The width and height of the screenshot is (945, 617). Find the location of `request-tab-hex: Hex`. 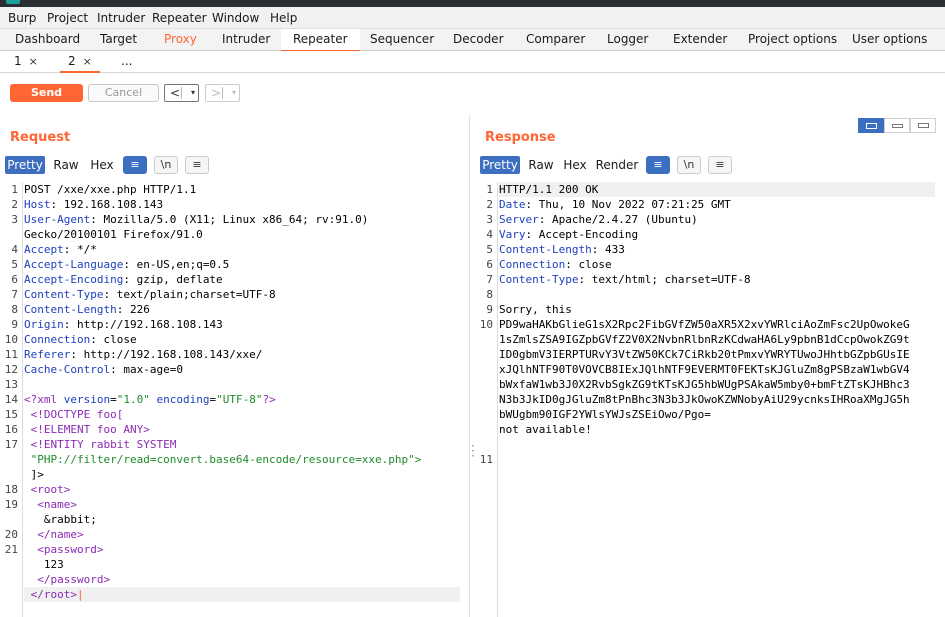

request-tab-hex: Hex is located at coordinates (102, 165).